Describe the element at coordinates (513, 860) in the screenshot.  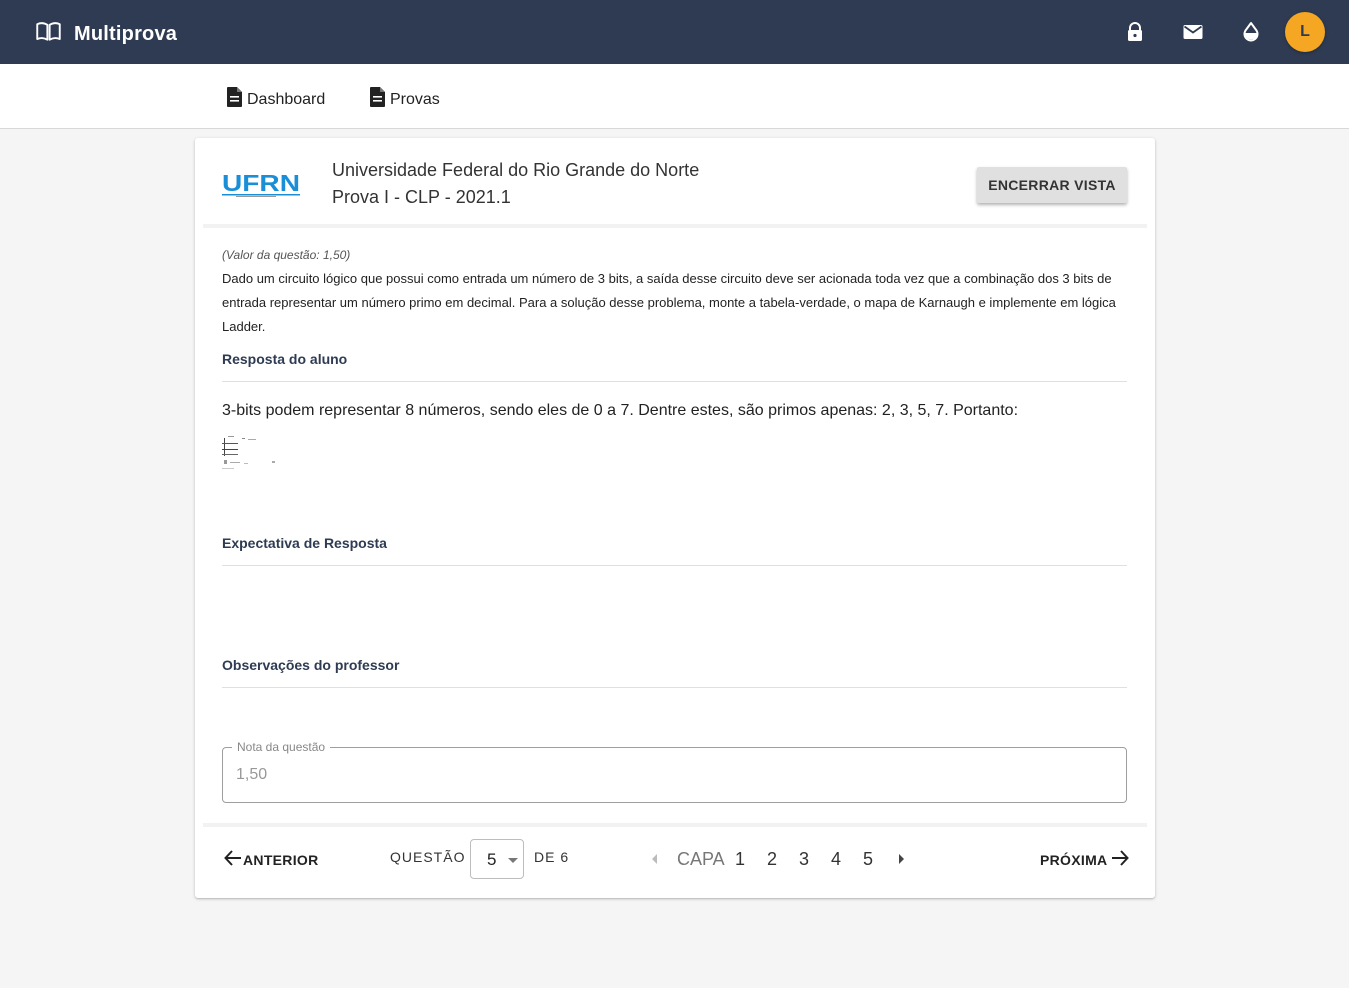
I see `dropdown-arrow-icon` at that location.